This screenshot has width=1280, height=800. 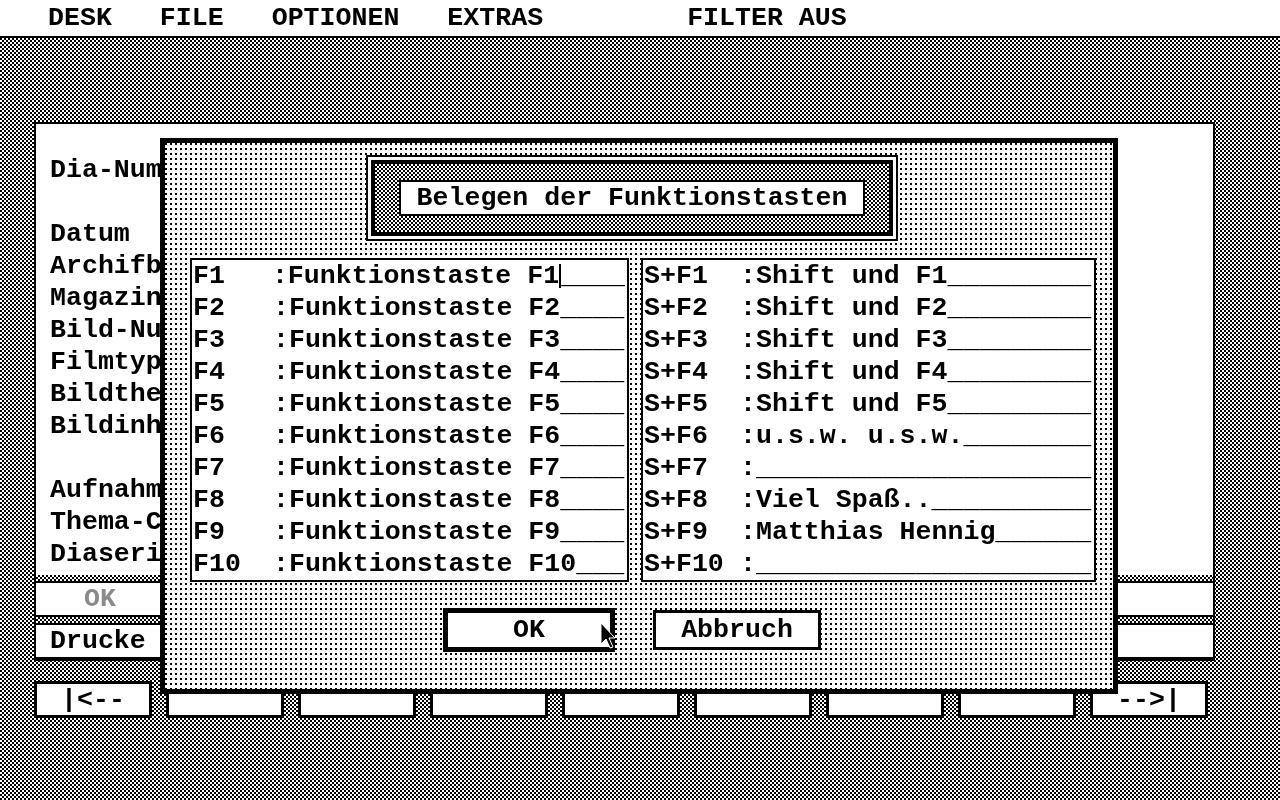 I want to click on key-input-field: :u.s.w. u.s.w.________, so click(x=916, y=436).